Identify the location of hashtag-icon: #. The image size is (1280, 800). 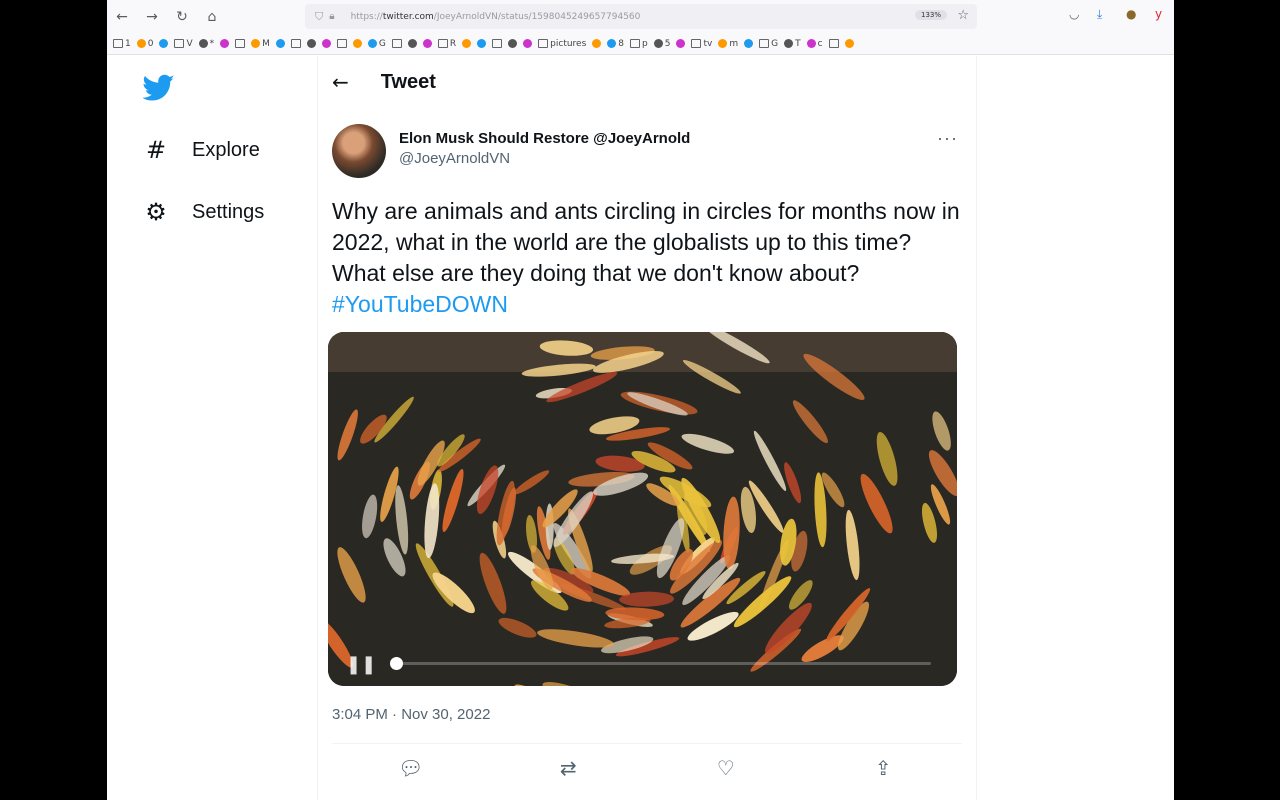
(156, 150).